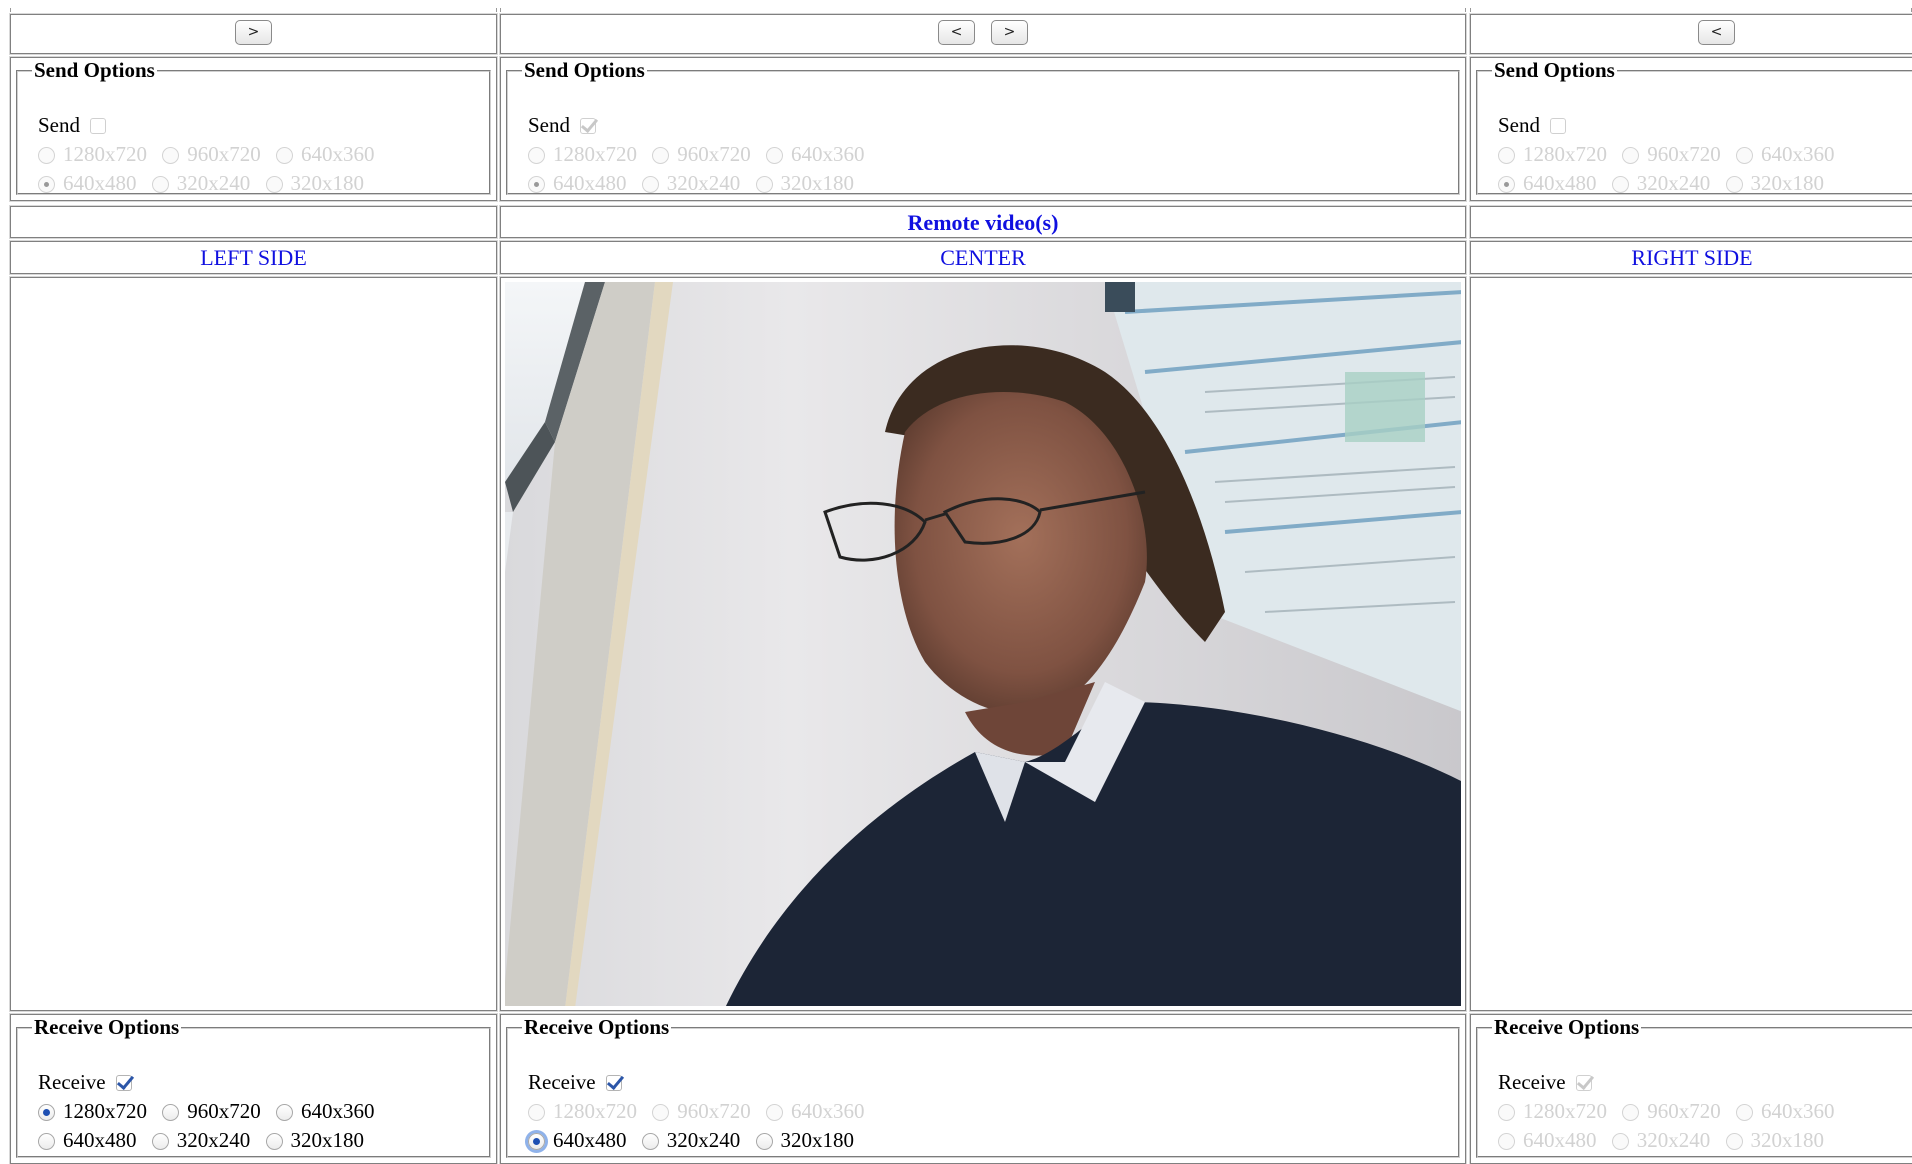  I want to click on nav-cell-center: < >, so click(983, 34).